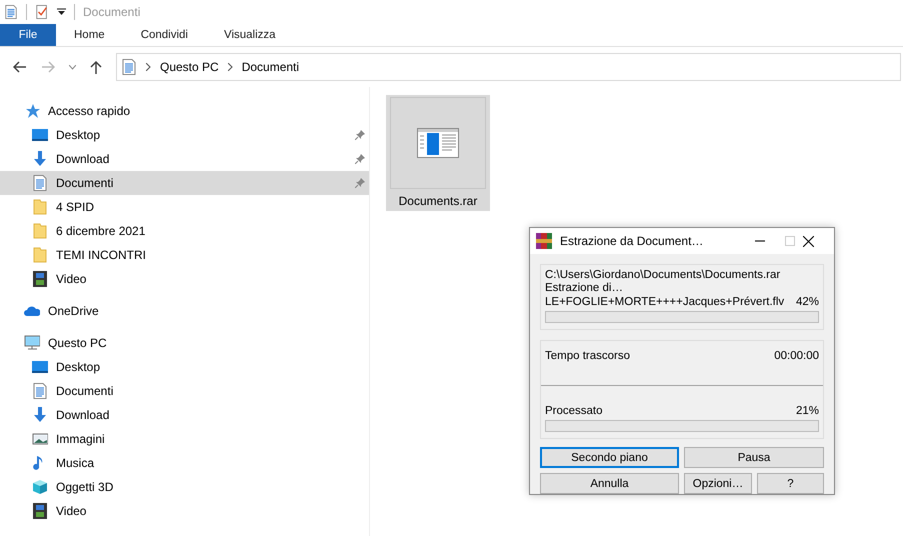 The height and width of the screenshot is (536, 903). What do you see at coordinates (20, 67) in the screenshot?
I see `back-arrow-icon` at bounding box center [20, 67].